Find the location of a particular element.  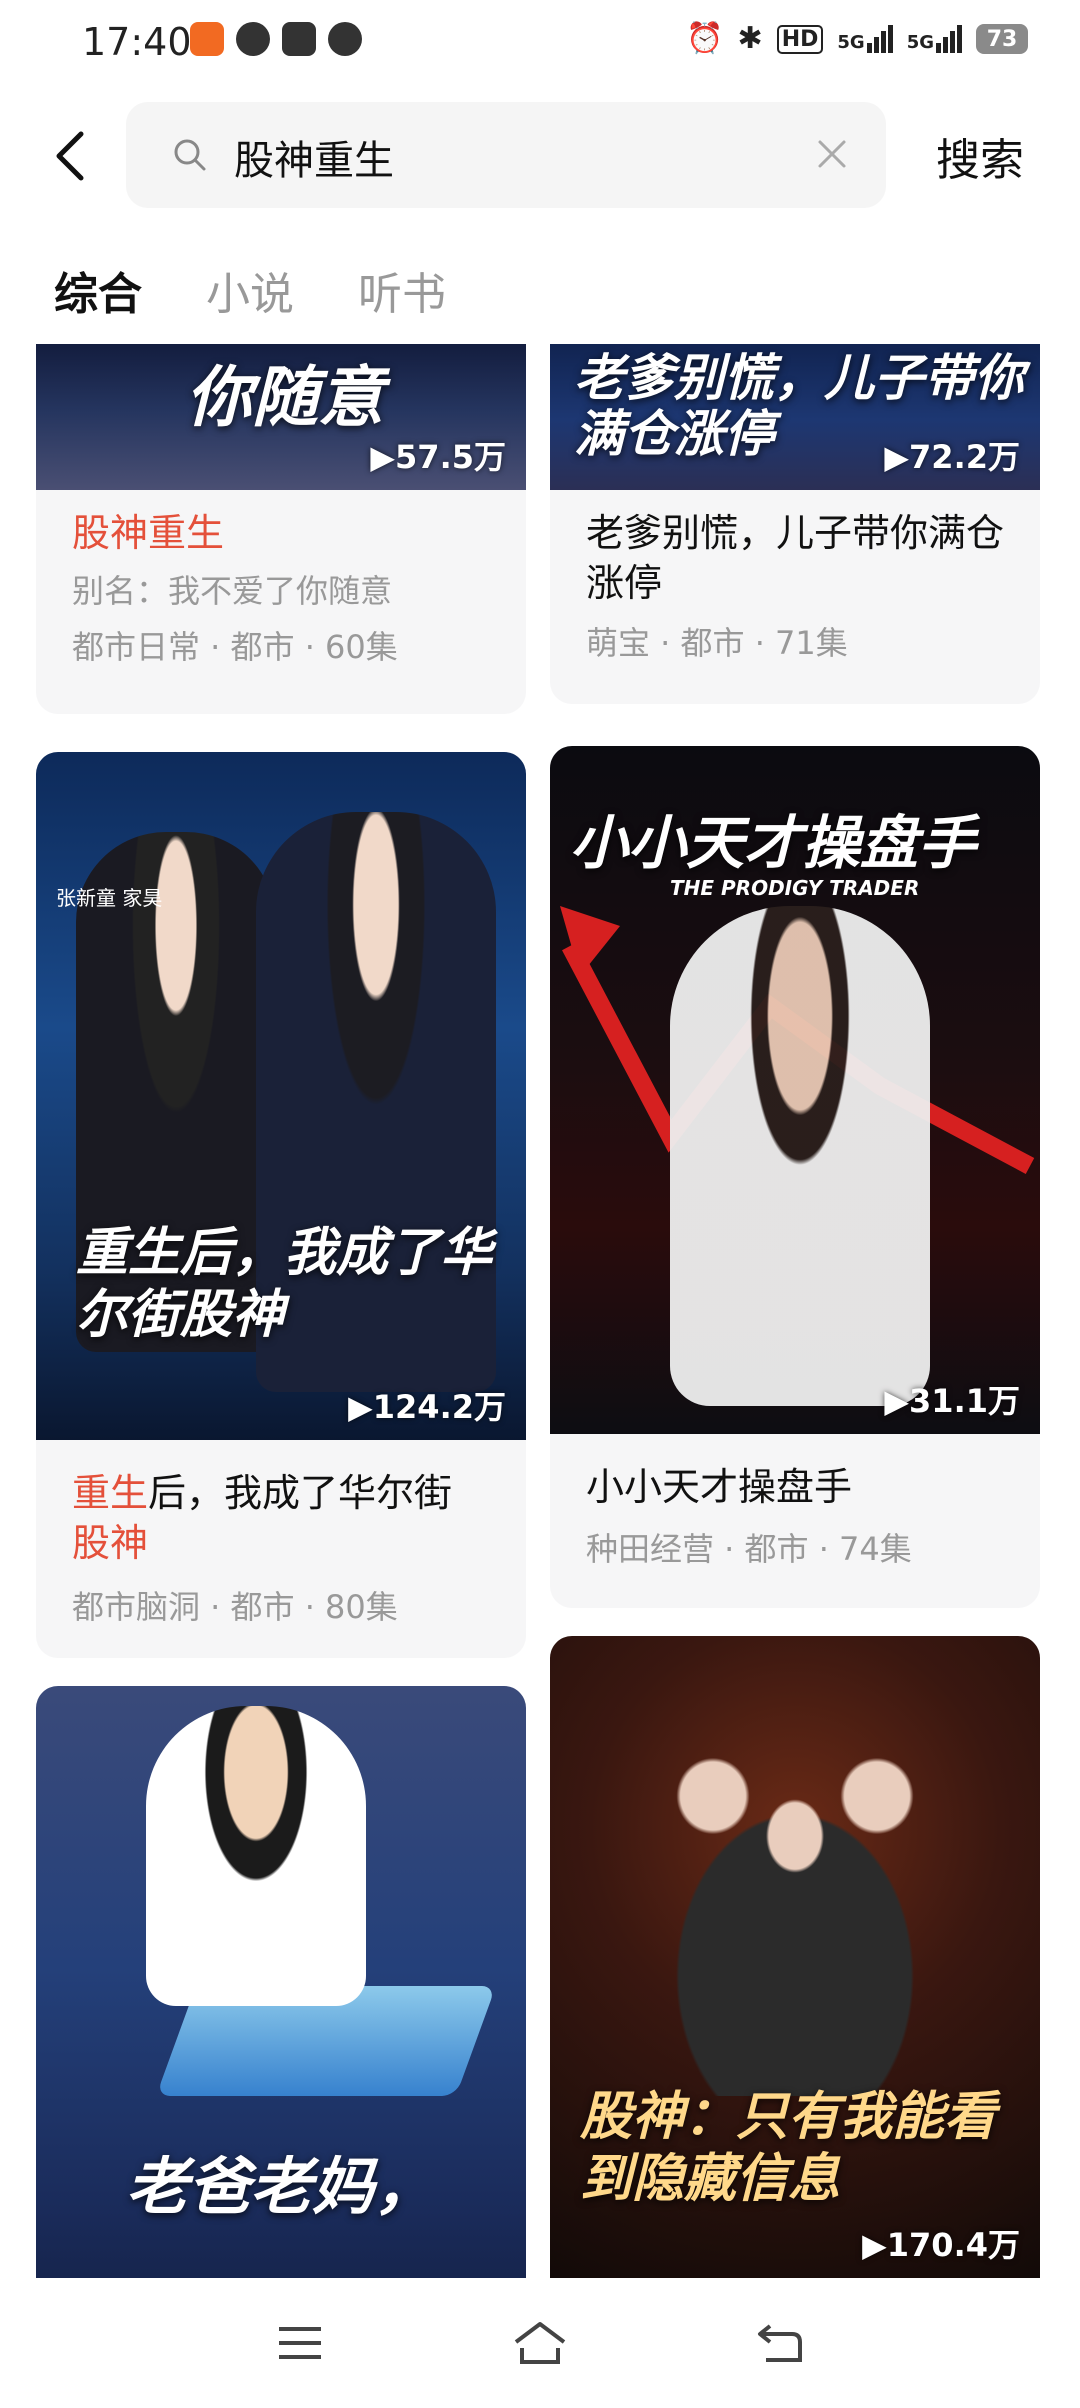

alarm-icon: ⏰ is located at coordinates (705, 38).